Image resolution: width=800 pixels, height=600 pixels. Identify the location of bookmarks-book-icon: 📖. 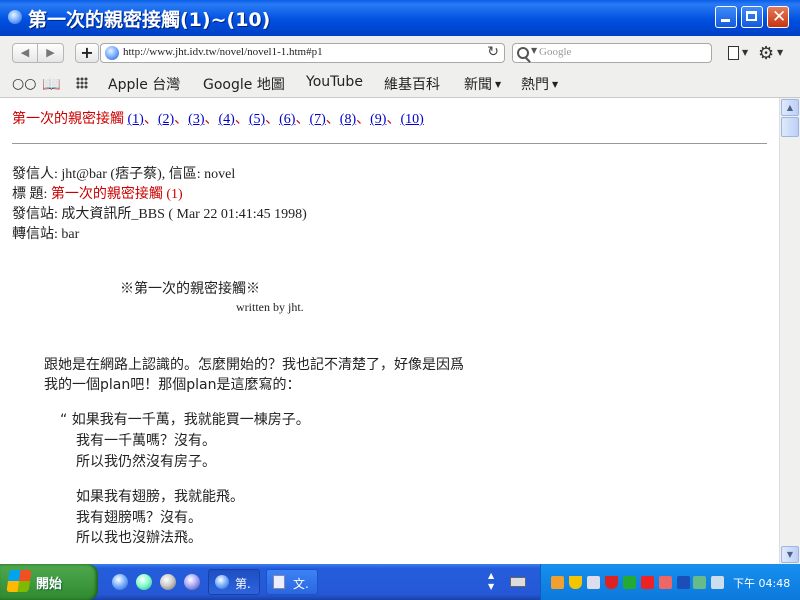
(51, 84).